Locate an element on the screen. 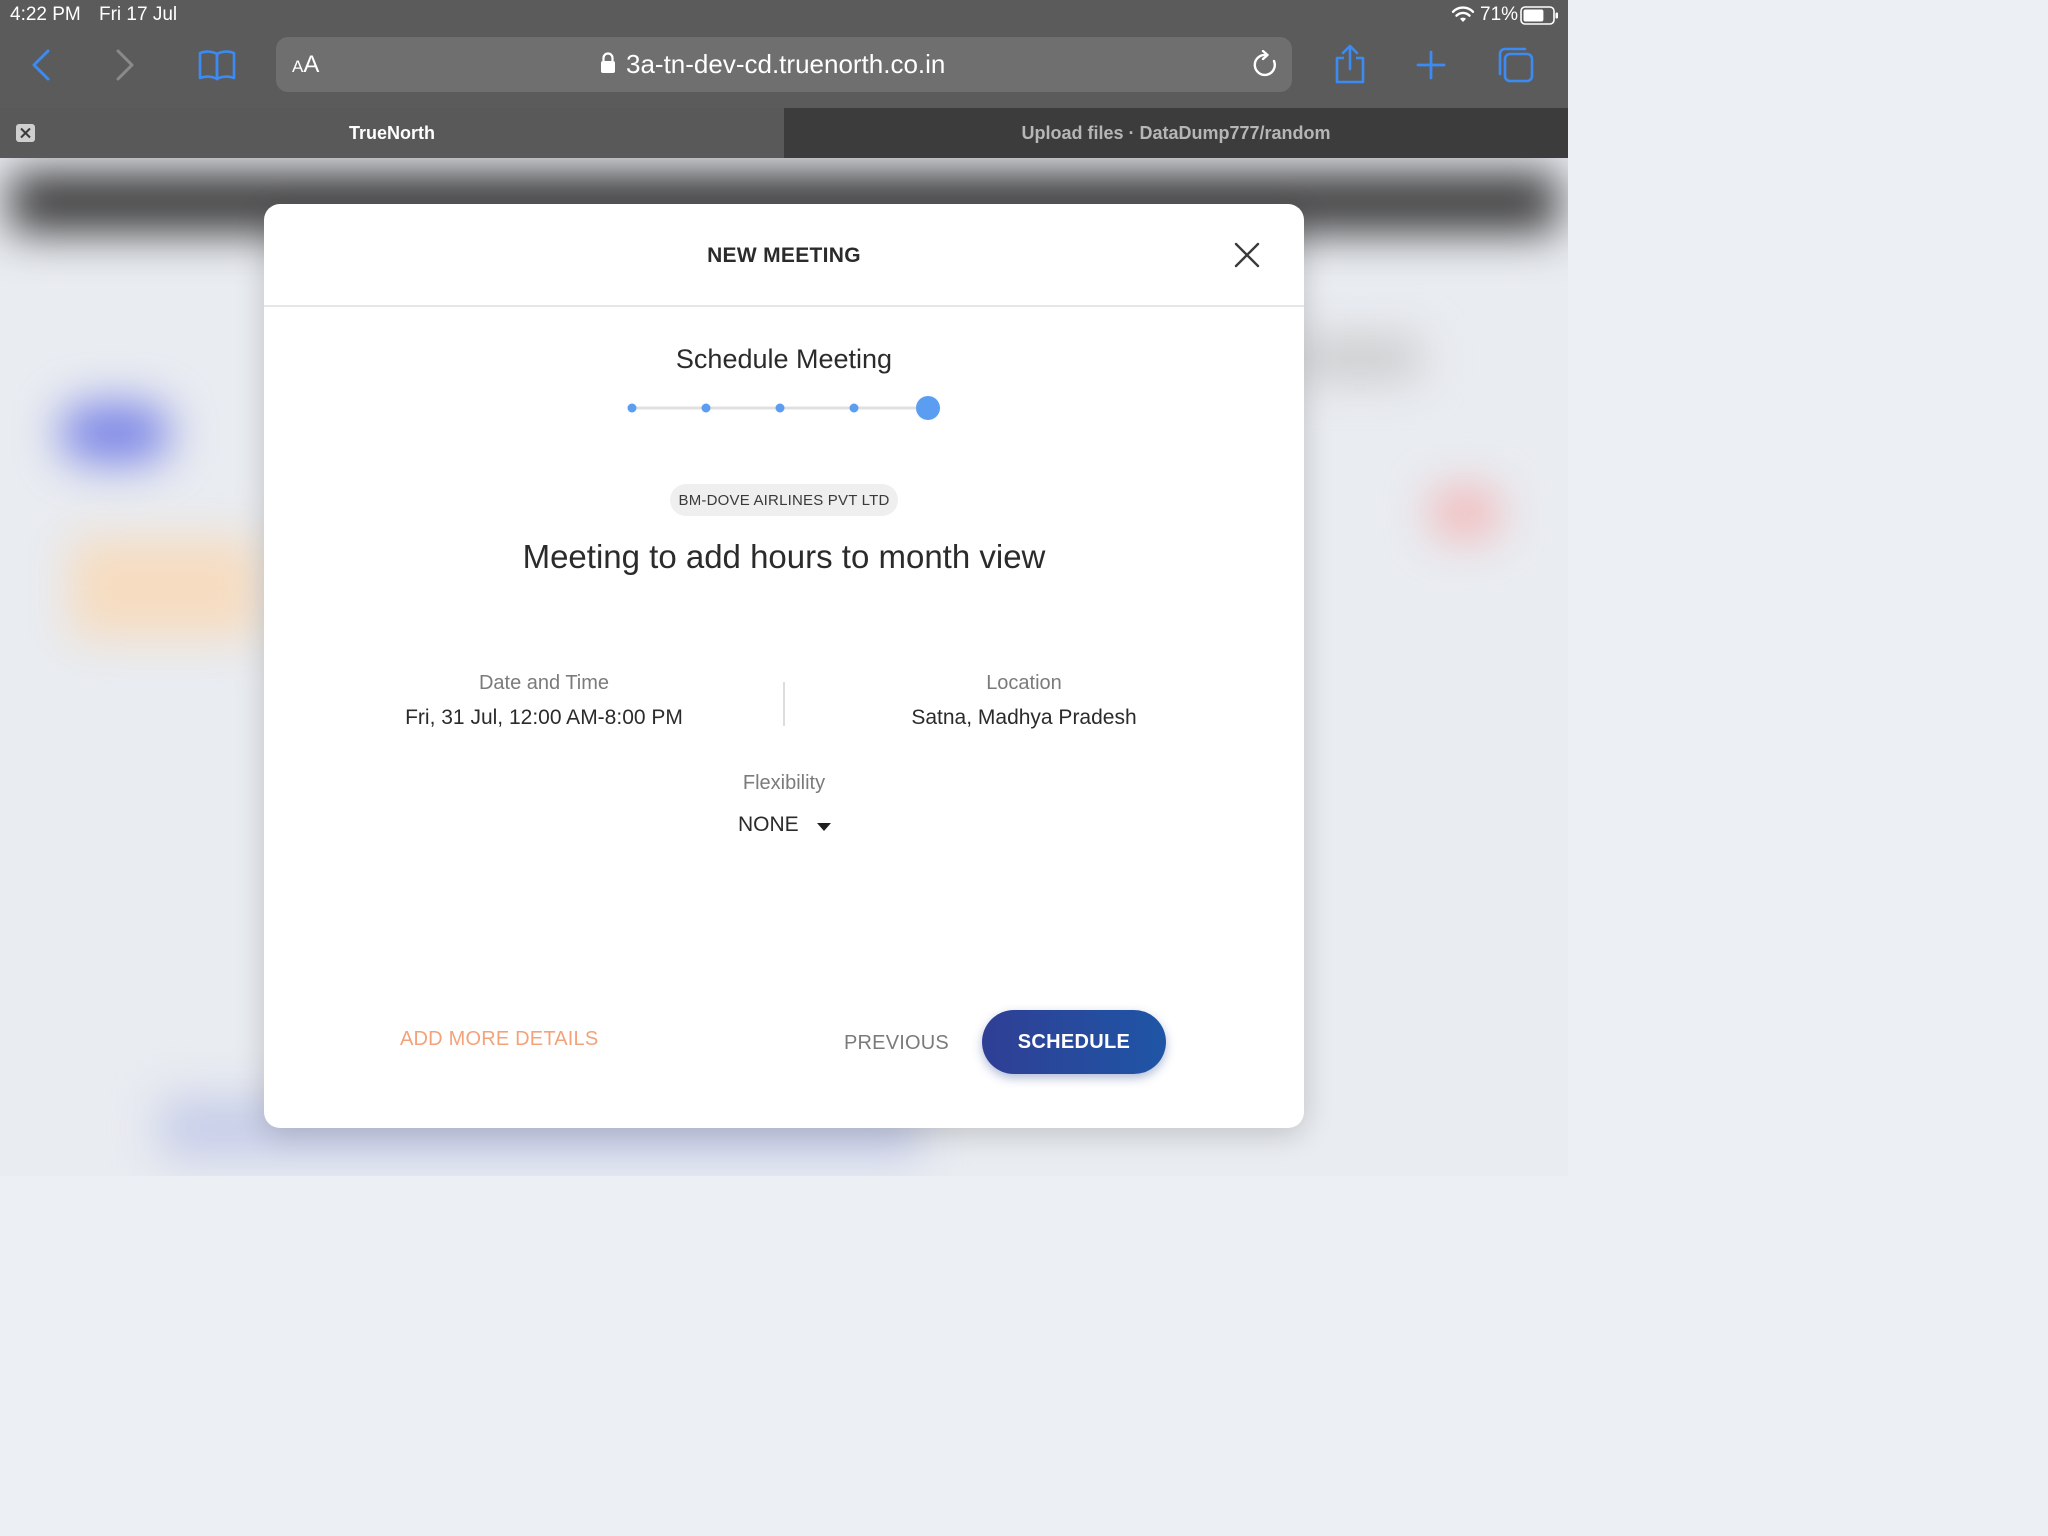 This screenshot has width=2048, height=1536. meeting-title: Meeting to add hours to month view is located at coordinates (784, 556).